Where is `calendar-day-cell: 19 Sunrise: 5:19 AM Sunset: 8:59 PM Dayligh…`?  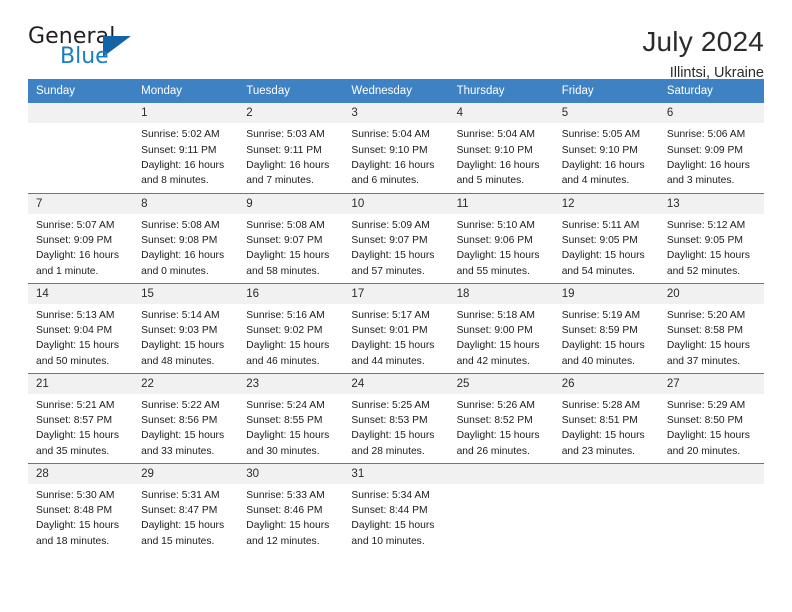 calendar-day-cell: 19 Sunrise: 5:19 AM Sunset: 8:59 PM Dayligh… is located at coordinates (606, 327).